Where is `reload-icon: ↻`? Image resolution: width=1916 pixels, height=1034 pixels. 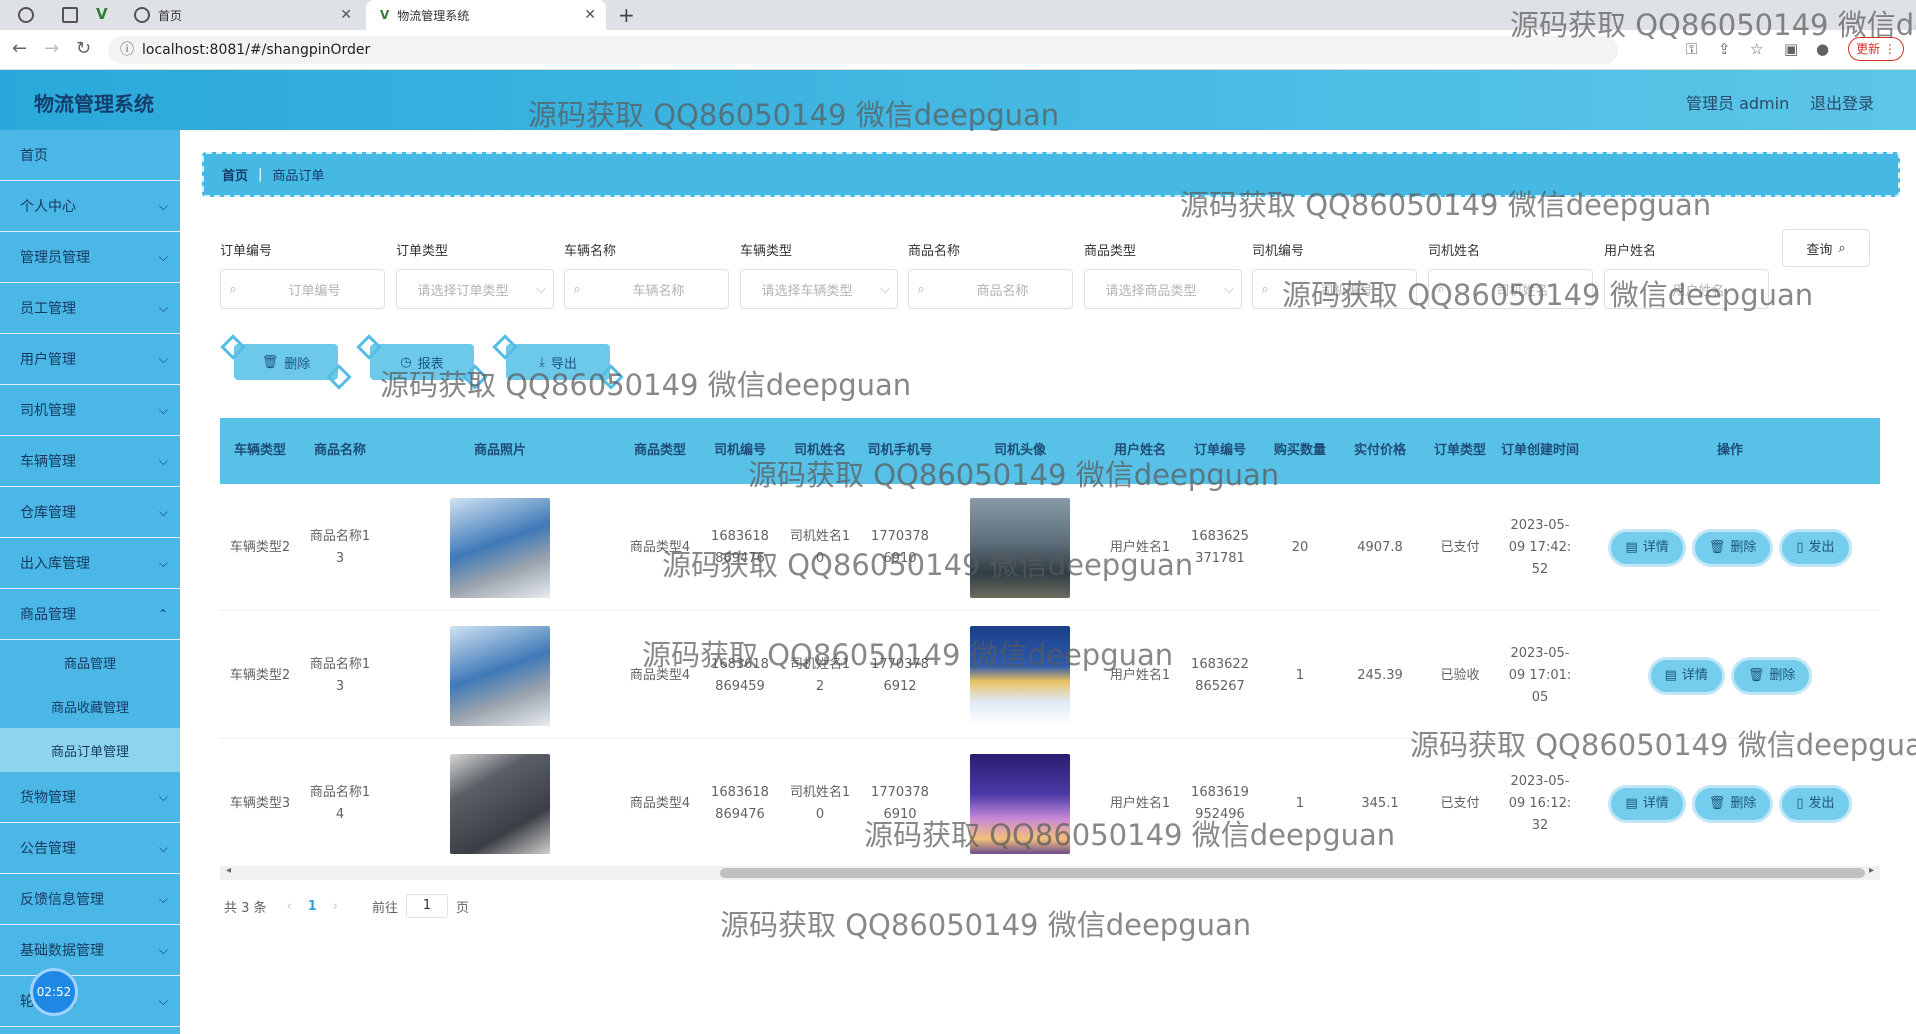
reload-icon: ↻ is located at coordinates (83, 48).